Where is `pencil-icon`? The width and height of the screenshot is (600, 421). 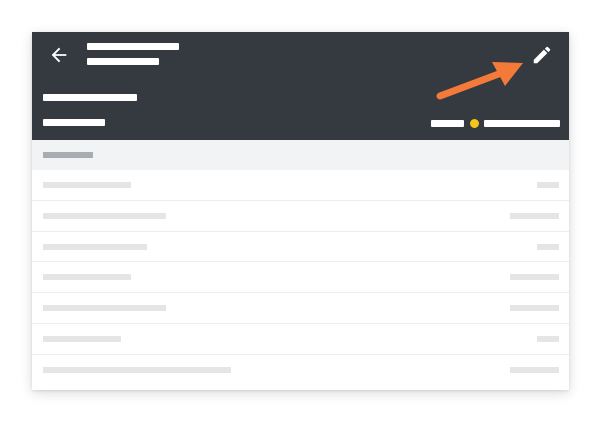
pencil-icon is located at coordinates (542, 55).